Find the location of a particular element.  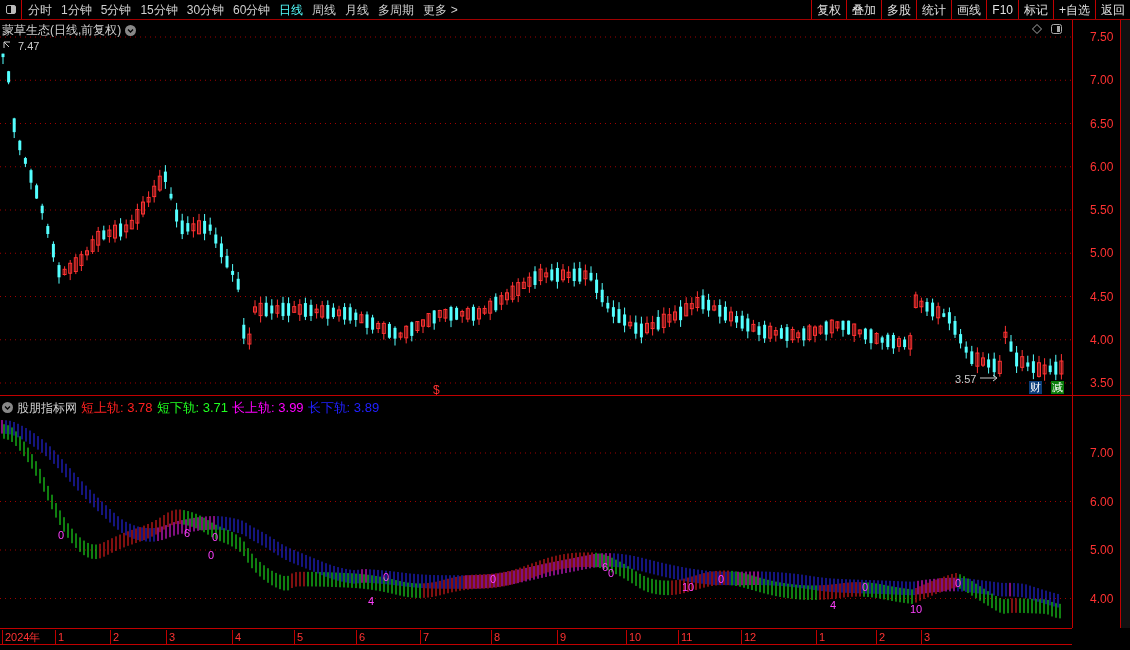

indicator-value: 短上轨: 3.78 is located at coordinates (117, 408).